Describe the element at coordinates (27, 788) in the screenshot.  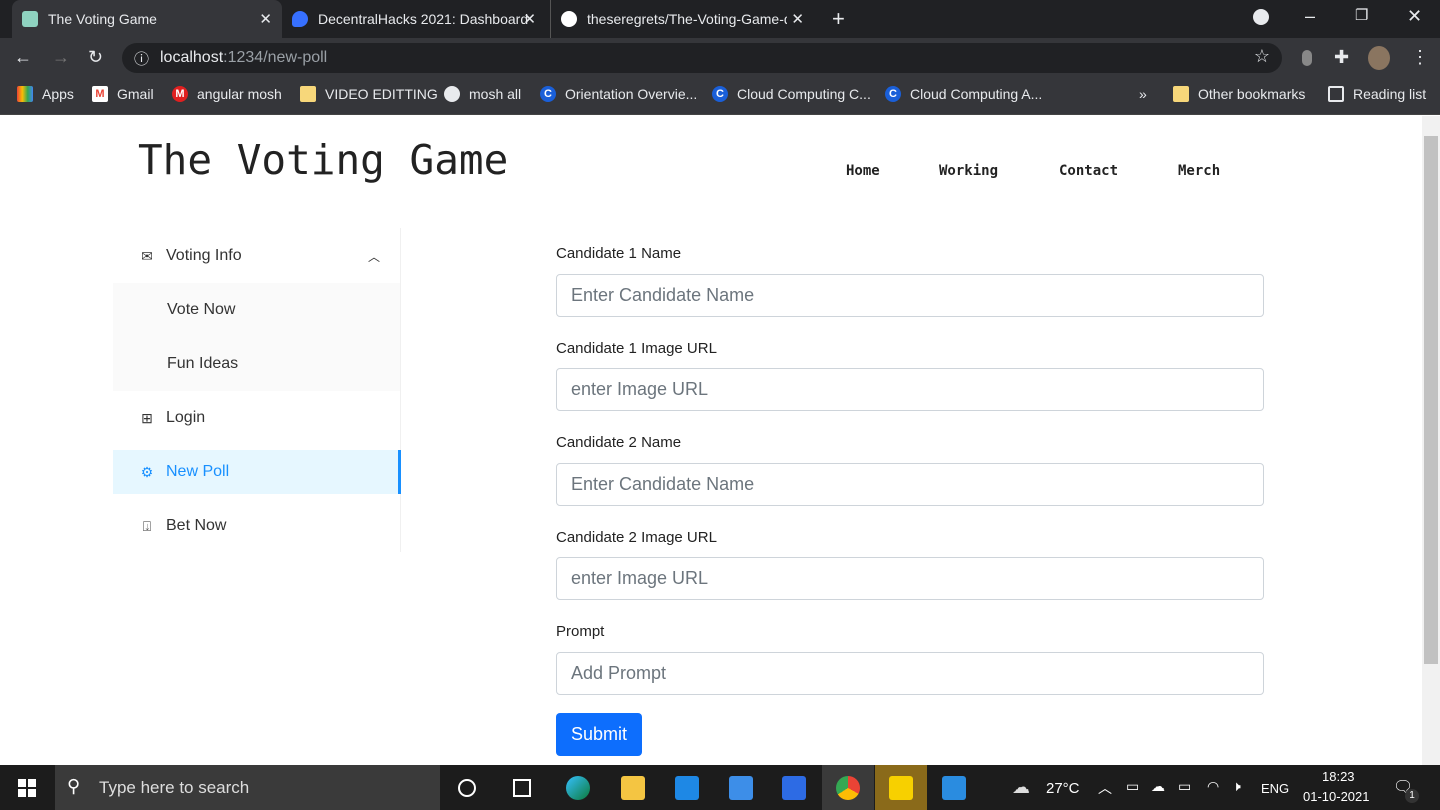
I see `windows-start-icon` at that location.